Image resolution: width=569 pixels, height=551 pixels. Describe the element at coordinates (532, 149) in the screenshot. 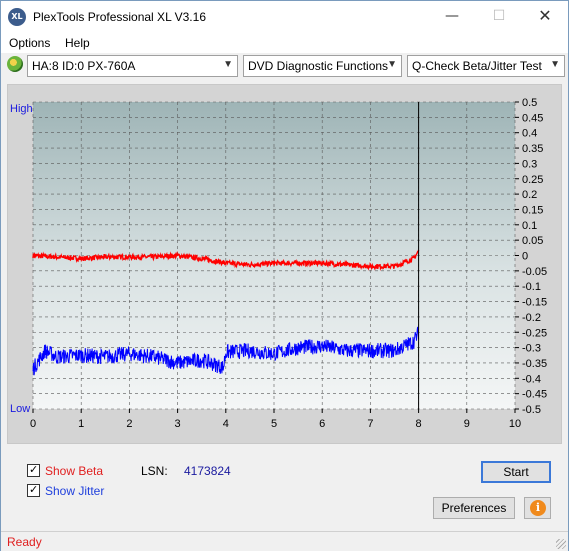

I see `y-tick-label: 0.35` at that location.